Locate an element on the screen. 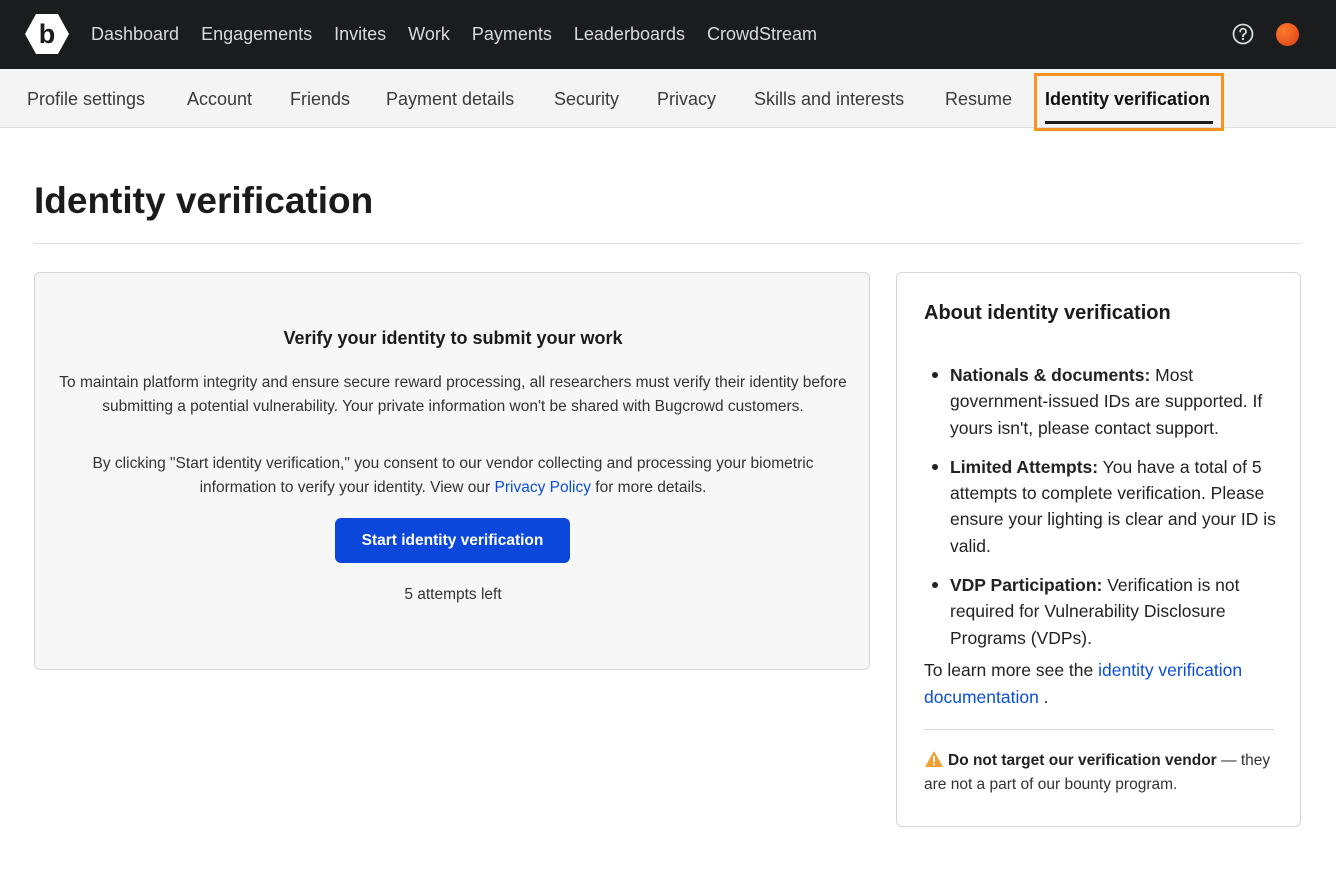  nav-invites: Invites is located at coordinates (360, 34).